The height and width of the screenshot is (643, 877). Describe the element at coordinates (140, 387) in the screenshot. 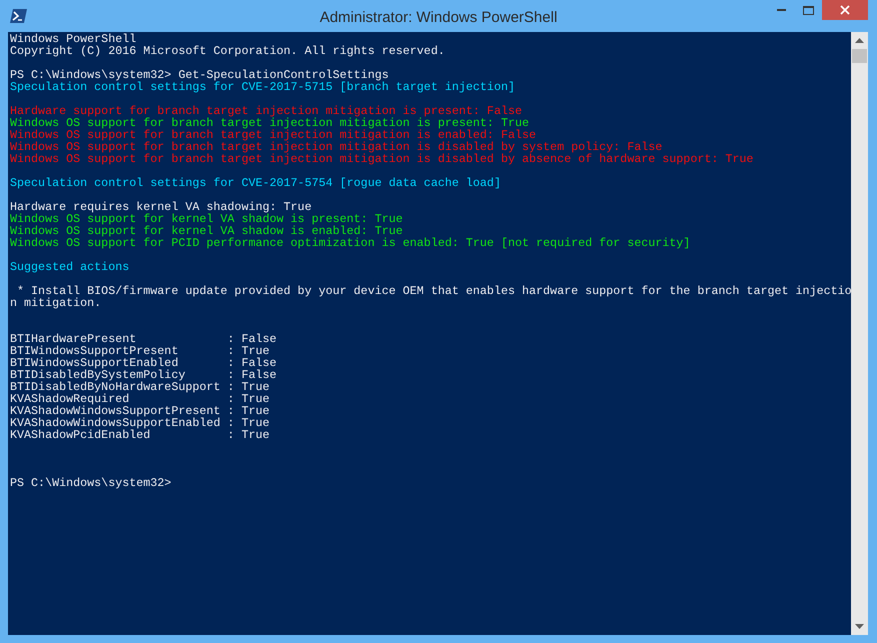

I see `console-line: BTIDisabledByNoHardwareSupport : True` at that location.